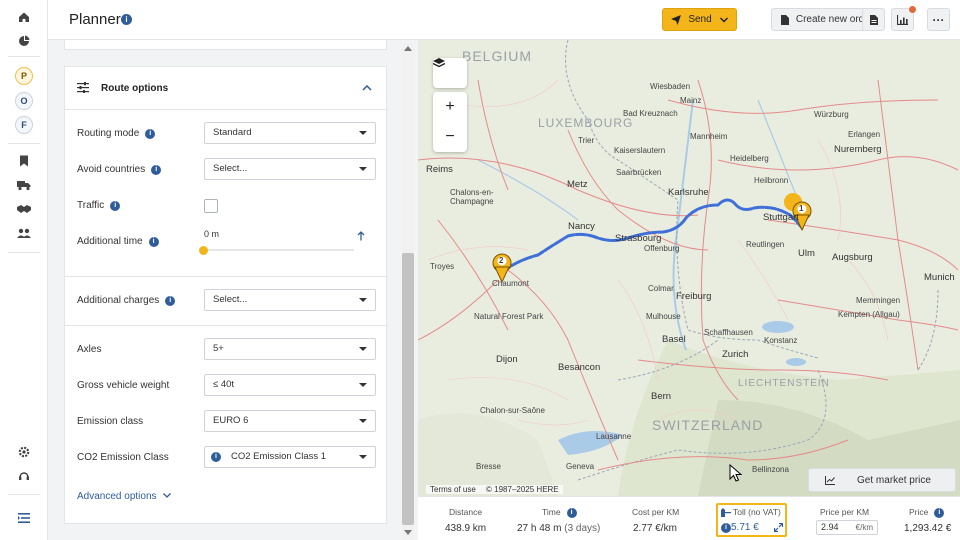  Describe the element at coordinates (903, 18) in the screenshot. I see `analytics-button` at that location.